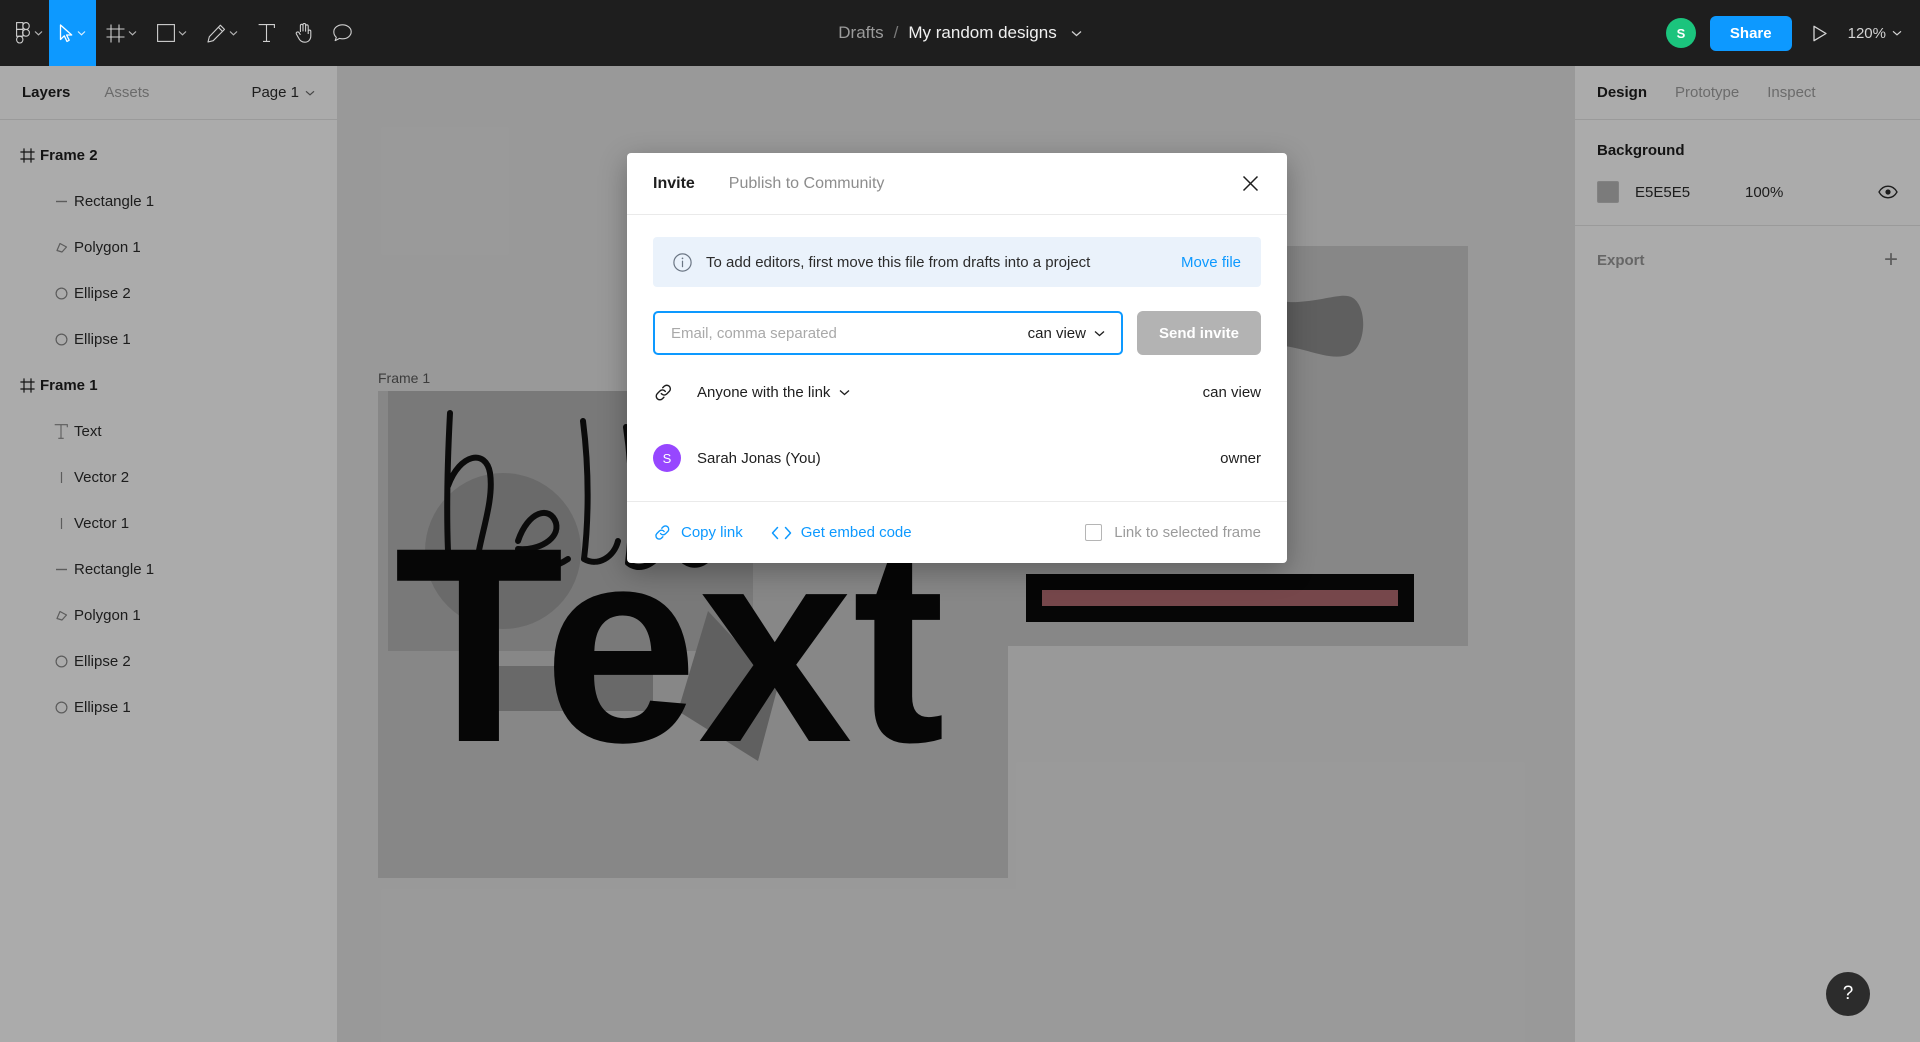 The width and height of the screenshot is (1920, 1042). I want to click on checkbox-box, so click(1094, 532).